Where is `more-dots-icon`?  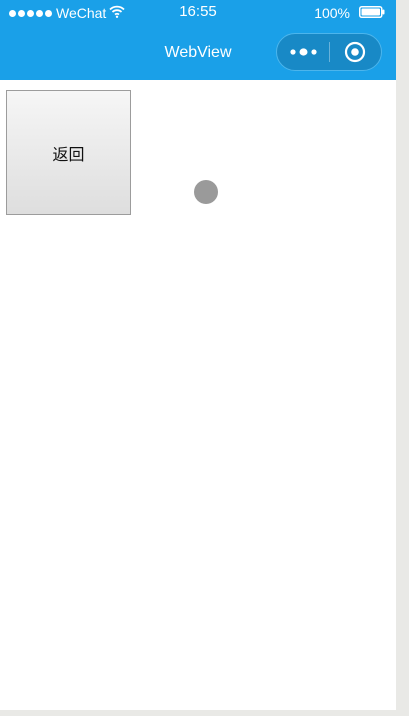 more-dots-icon is located at coordinates (303, 52).